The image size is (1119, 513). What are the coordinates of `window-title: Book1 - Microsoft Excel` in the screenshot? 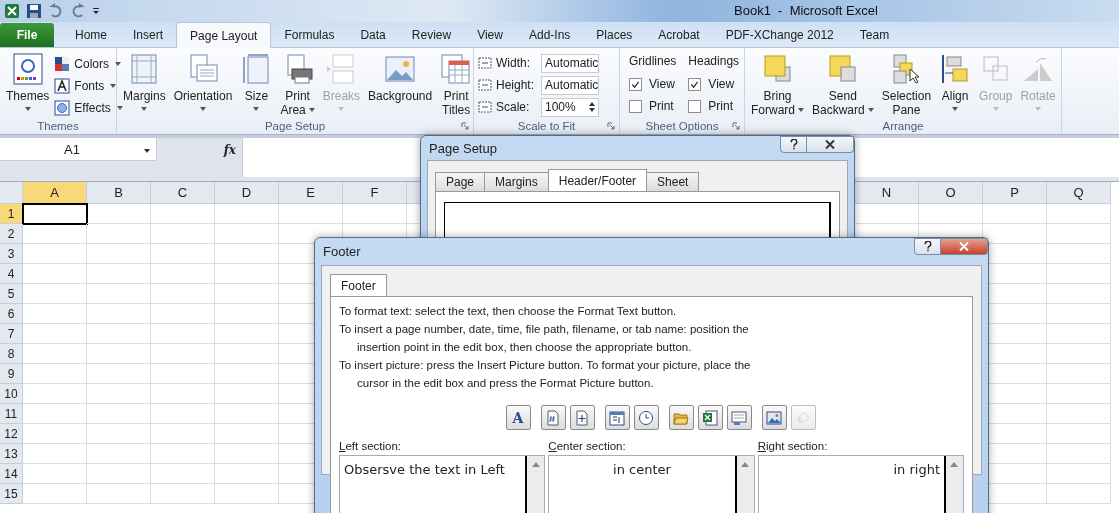 It's located at (806, 10).